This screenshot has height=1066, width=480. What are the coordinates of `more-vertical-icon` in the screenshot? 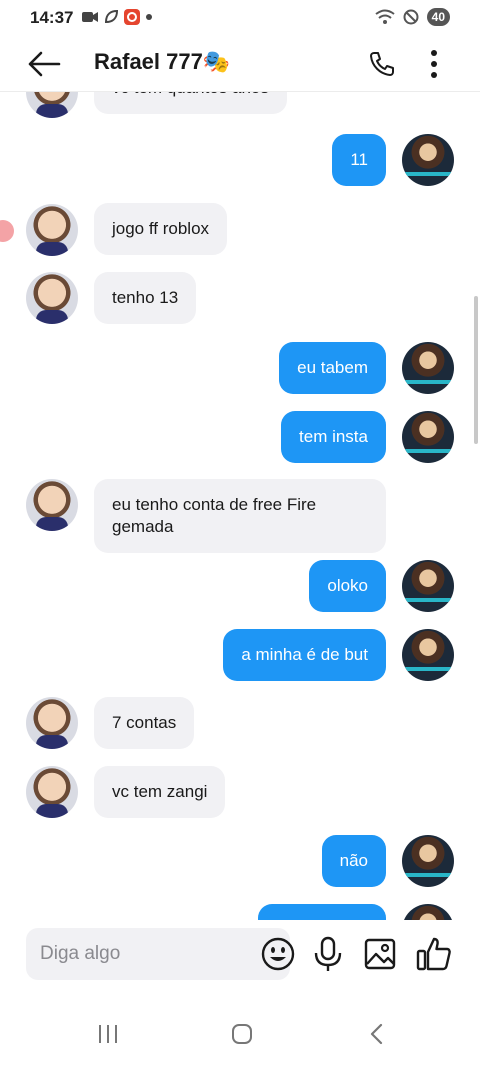 It's located at (434, 64).